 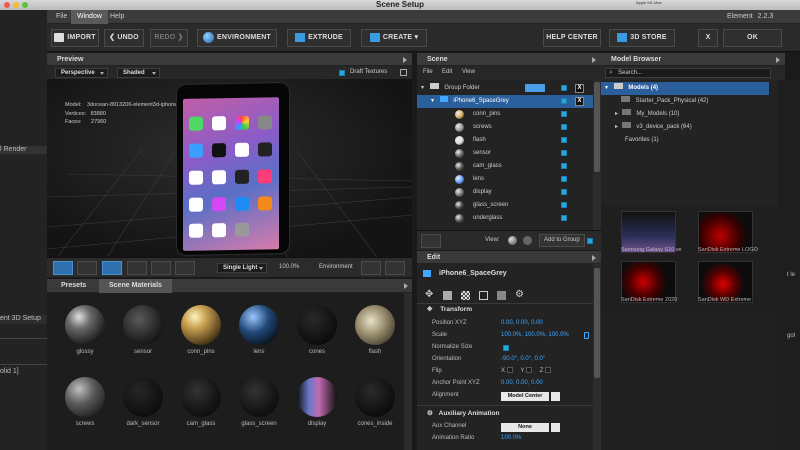 What do you see at coordinates (505, 205) in the screenshot?
I see `scene-object-row: glass_screen` at bounding box center [505, 205].